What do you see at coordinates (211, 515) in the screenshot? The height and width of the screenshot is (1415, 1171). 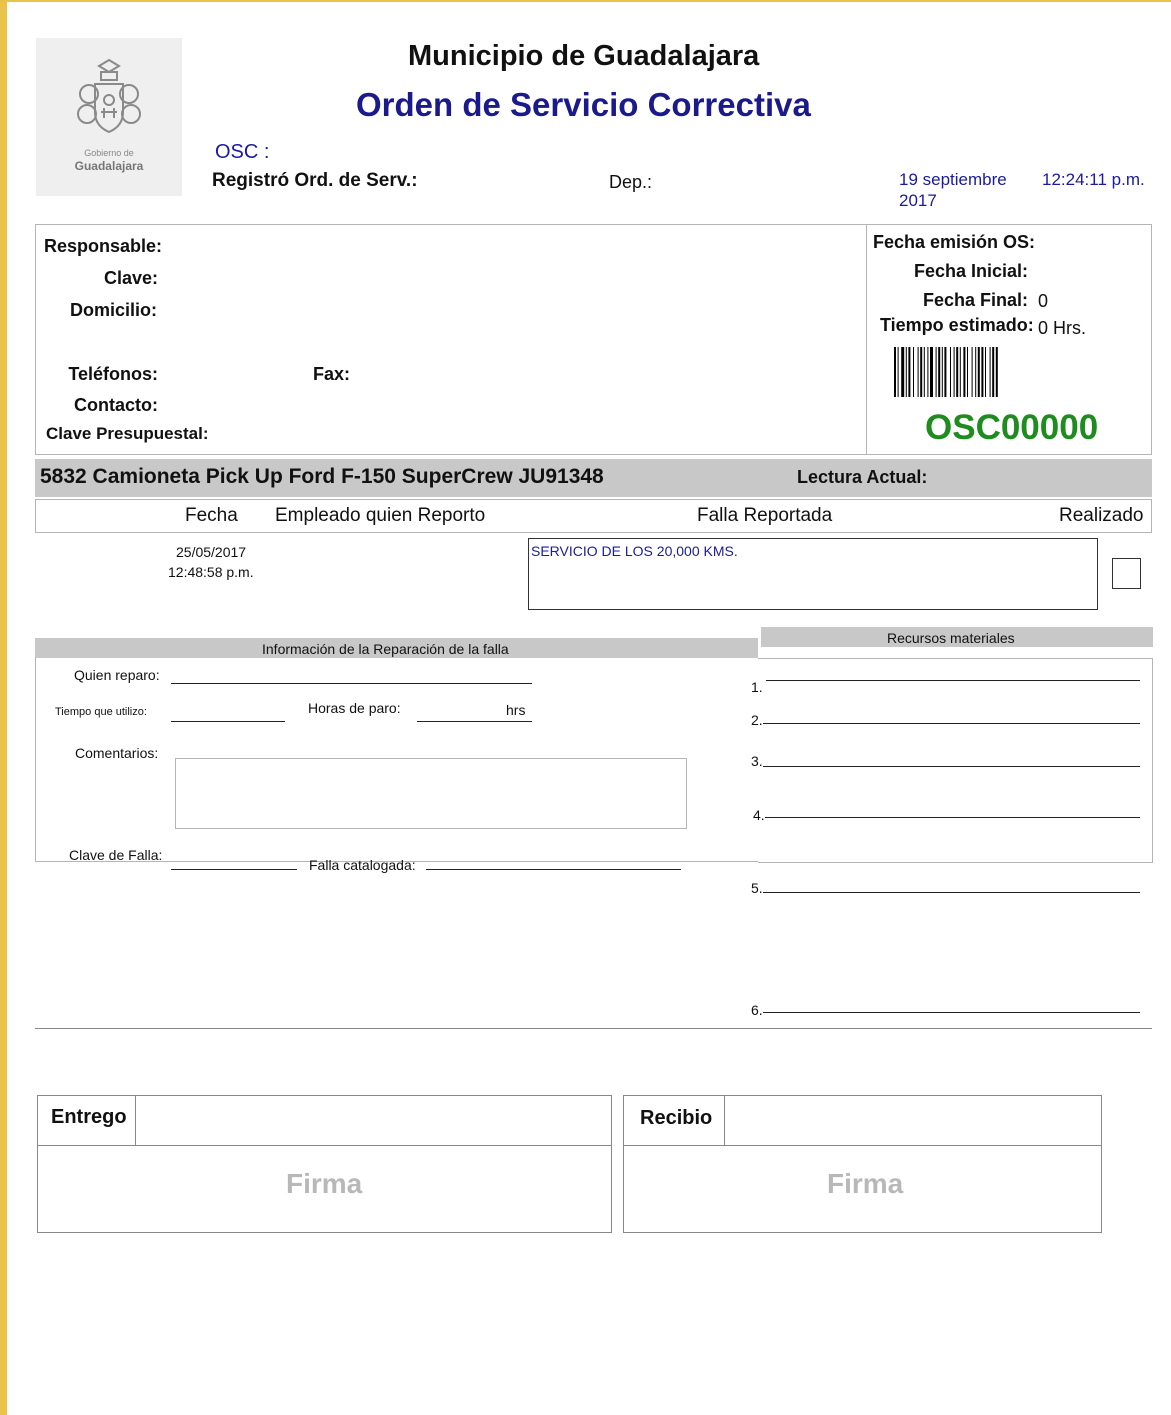 I see `header-fecha: Fecha` at bounding box center [211, 515].